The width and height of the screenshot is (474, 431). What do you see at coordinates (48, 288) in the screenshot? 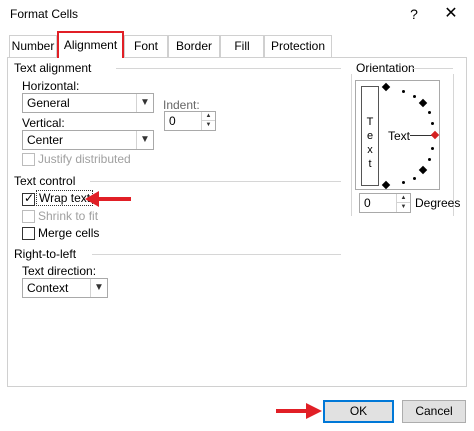
I see `text-direction-value: Context` at bounding box center [48, 288].